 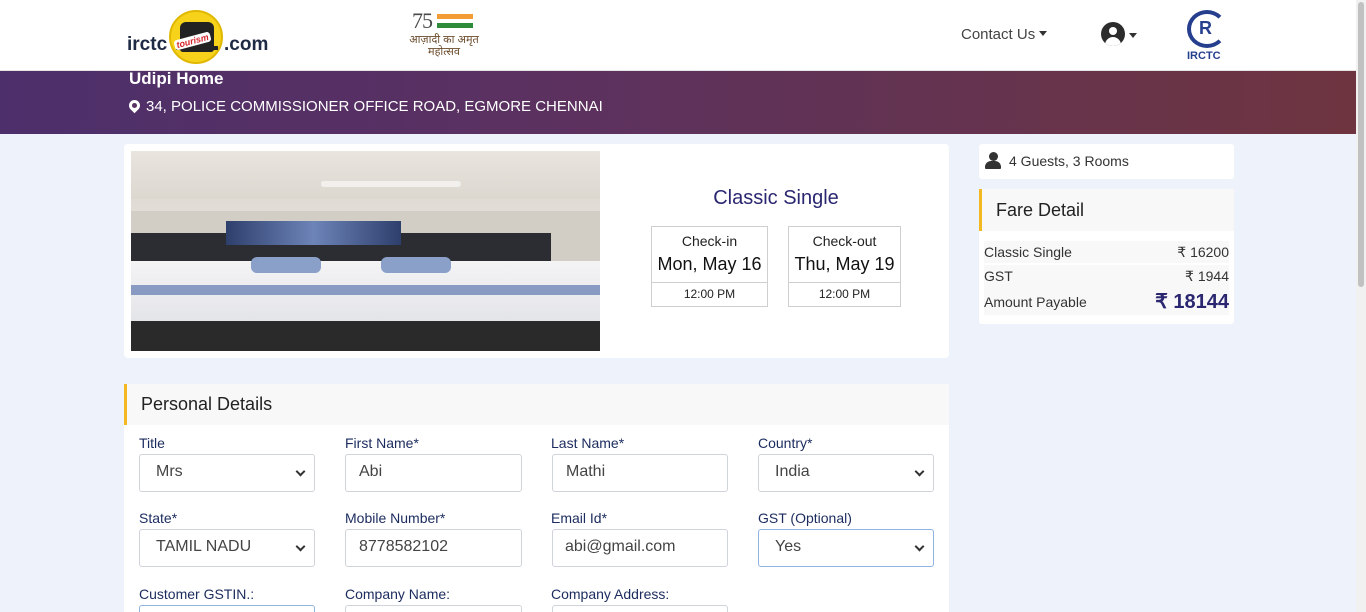 I want to click on last-name-value: Mathi, so click(x=586, y=471).